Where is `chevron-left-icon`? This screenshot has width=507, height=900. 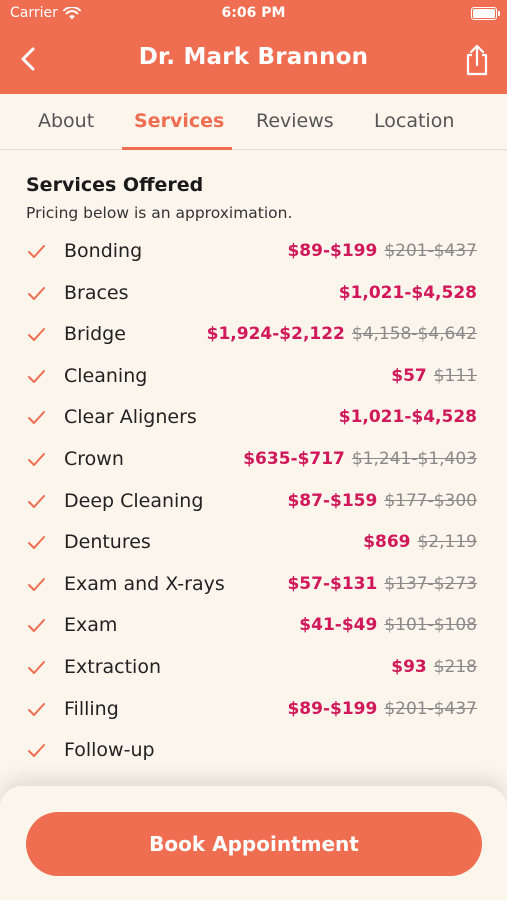
chevron-left-icon is located at coordinates (28, 59).